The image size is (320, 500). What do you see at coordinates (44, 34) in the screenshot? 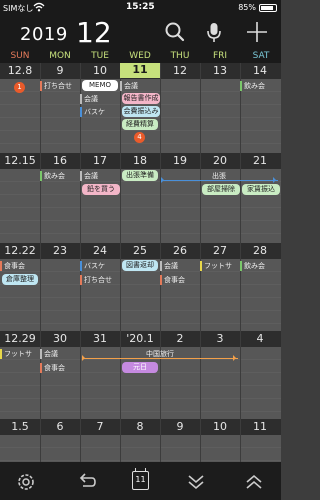
I see `year-label: 2019` at bounding box center [44, 34].